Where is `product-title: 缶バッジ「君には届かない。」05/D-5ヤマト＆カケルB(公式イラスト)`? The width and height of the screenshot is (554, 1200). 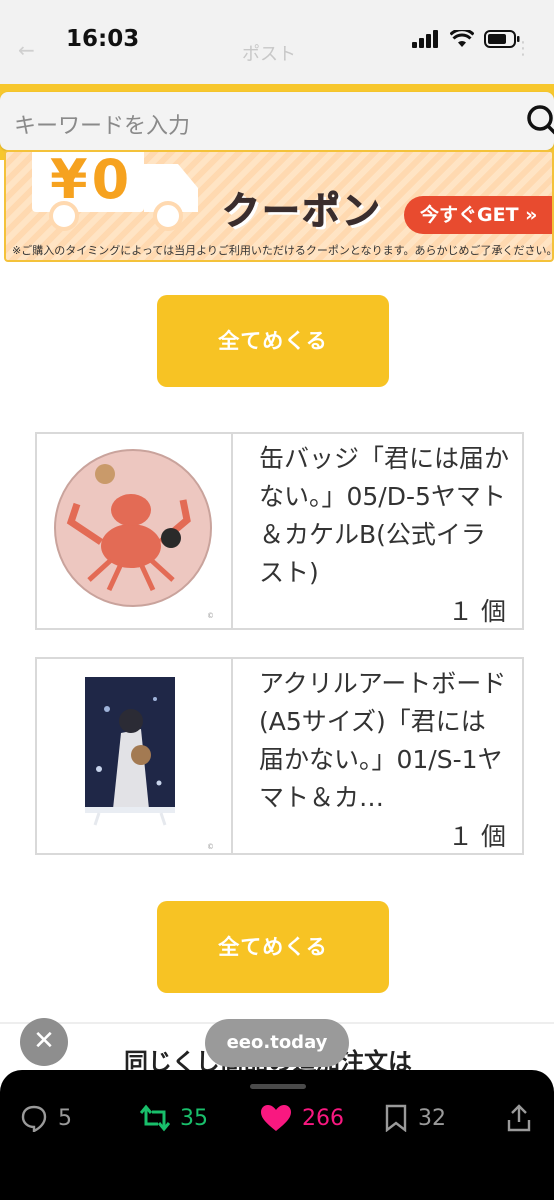
product-title: 缶バッジ「君には届かない。」05/D-5ヤマト＆カケルB(公式イラスト) is located at coordinates (384, 515).